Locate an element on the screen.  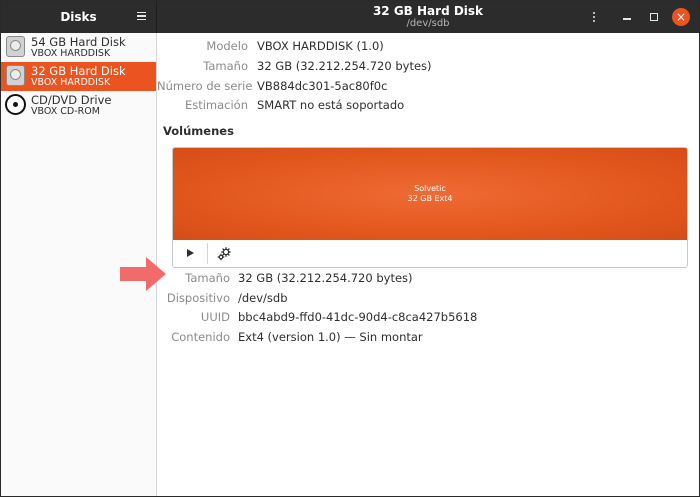
volumes-heading: Volúmenes is located at coordinates (198, 131).